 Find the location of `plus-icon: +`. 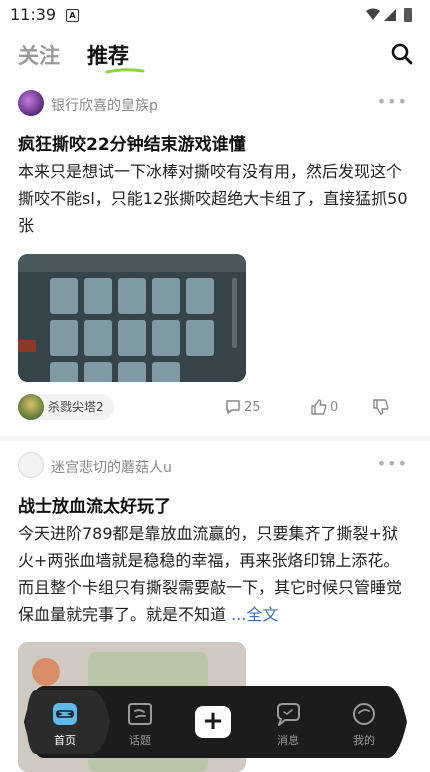

plus-icon: + is located at coordinates (213, 721).